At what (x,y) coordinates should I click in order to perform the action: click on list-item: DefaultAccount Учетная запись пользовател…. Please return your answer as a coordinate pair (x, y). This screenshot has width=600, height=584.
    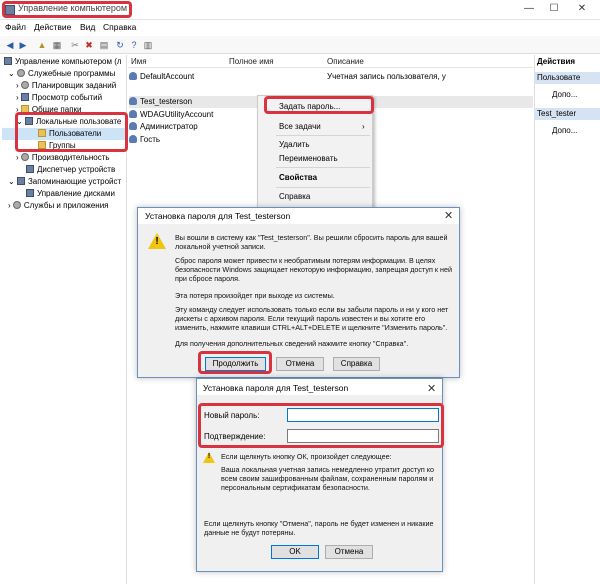
    Looking at the image, I should click on (331, 77).